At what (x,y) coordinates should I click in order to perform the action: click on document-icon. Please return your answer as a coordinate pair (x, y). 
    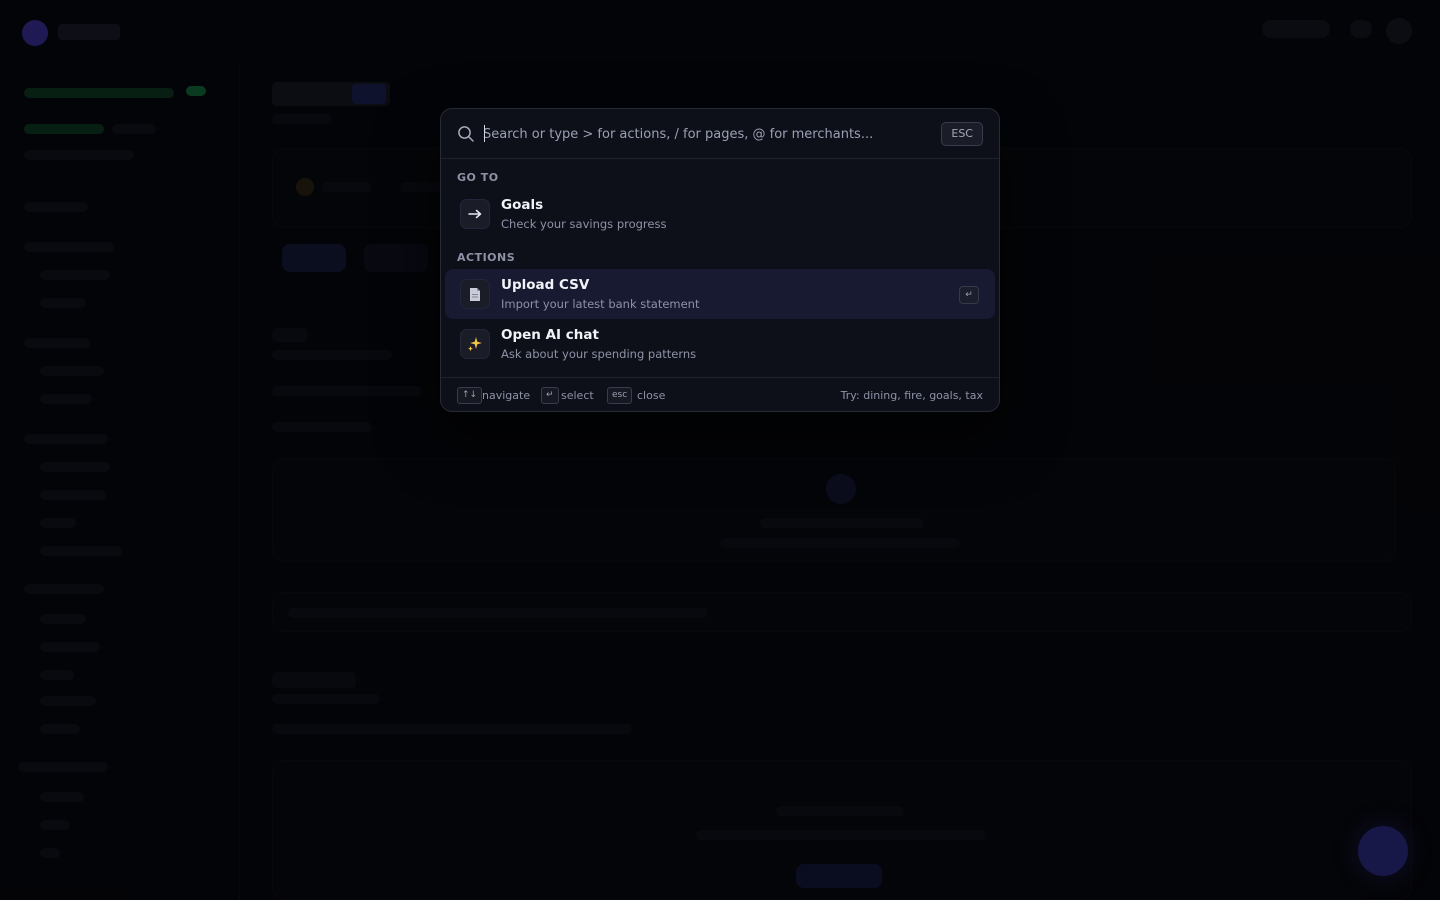
    Looking at the image, I should click on (475, 294).